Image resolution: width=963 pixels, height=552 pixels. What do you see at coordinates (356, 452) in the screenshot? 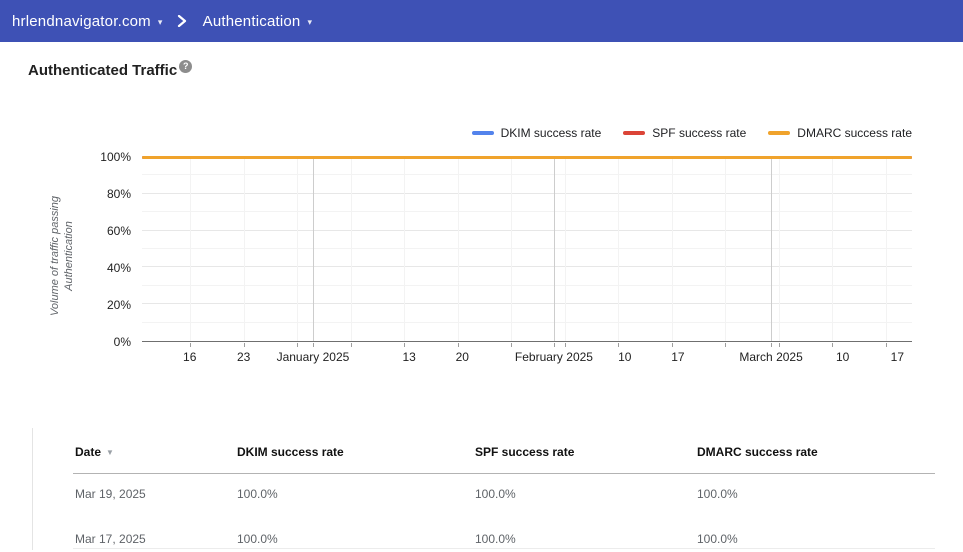
I see `column-header-dkim-success-rate: DKIM success rate` at bounding box center [356, 452].